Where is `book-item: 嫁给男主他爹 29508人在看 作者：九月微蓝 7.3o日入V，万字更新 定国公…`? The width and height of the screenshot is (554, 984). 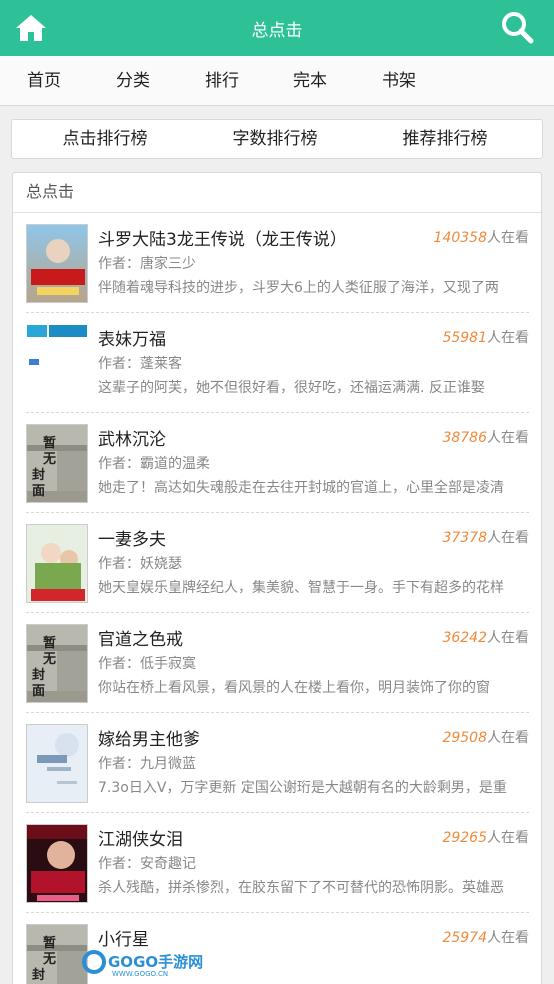 book-item: 嫁给男主他爹 29508人在看 作者：九月微蓝 7.3o日入V，万字更新 定国公… is located at coordinates (277, 763).